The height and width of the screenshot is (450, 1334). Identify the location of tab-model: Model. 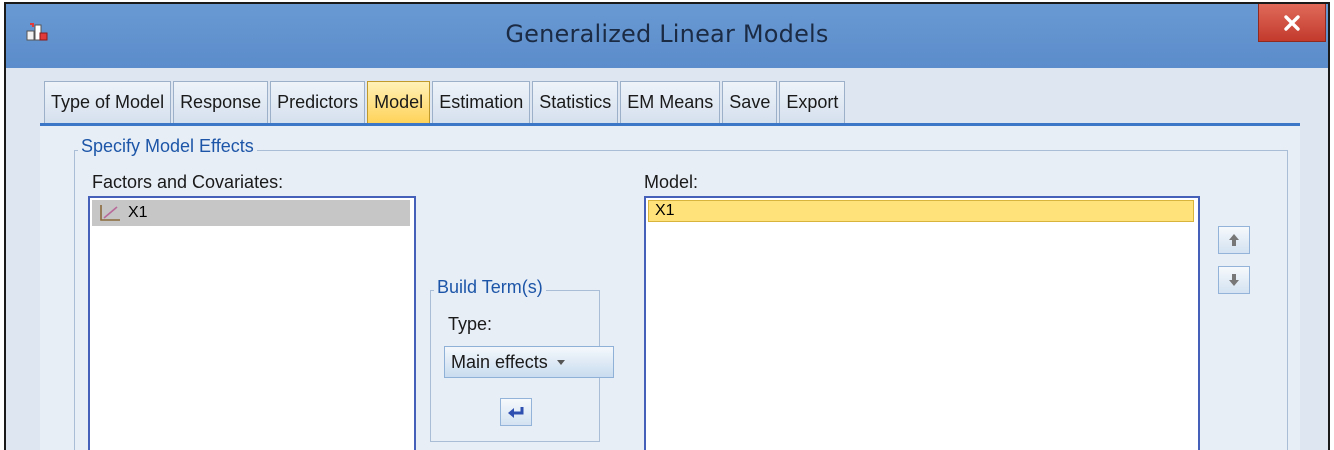
(399, 102).